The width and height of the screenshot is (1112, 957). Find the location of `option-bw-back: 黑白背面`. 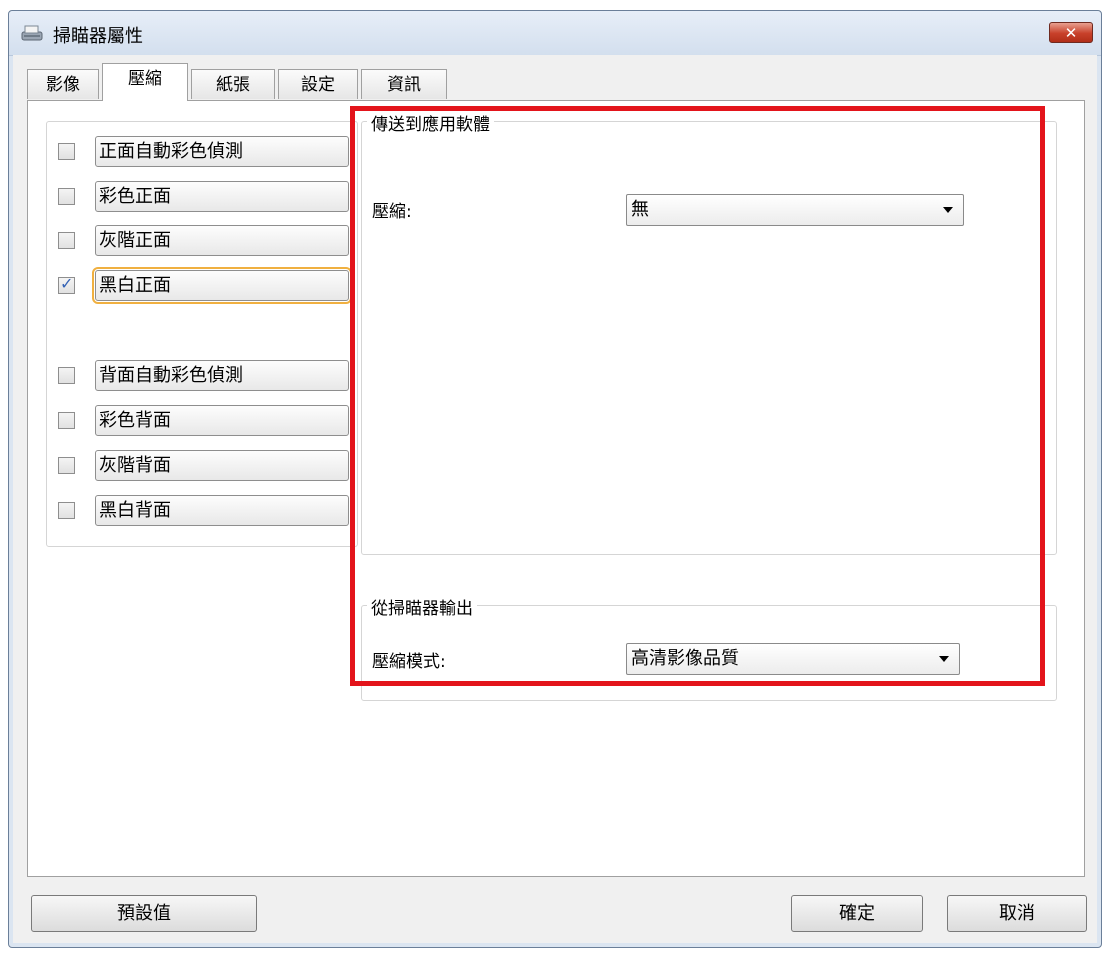

option-bw-back: 黑白背面 is located at coordinates (222, 510).